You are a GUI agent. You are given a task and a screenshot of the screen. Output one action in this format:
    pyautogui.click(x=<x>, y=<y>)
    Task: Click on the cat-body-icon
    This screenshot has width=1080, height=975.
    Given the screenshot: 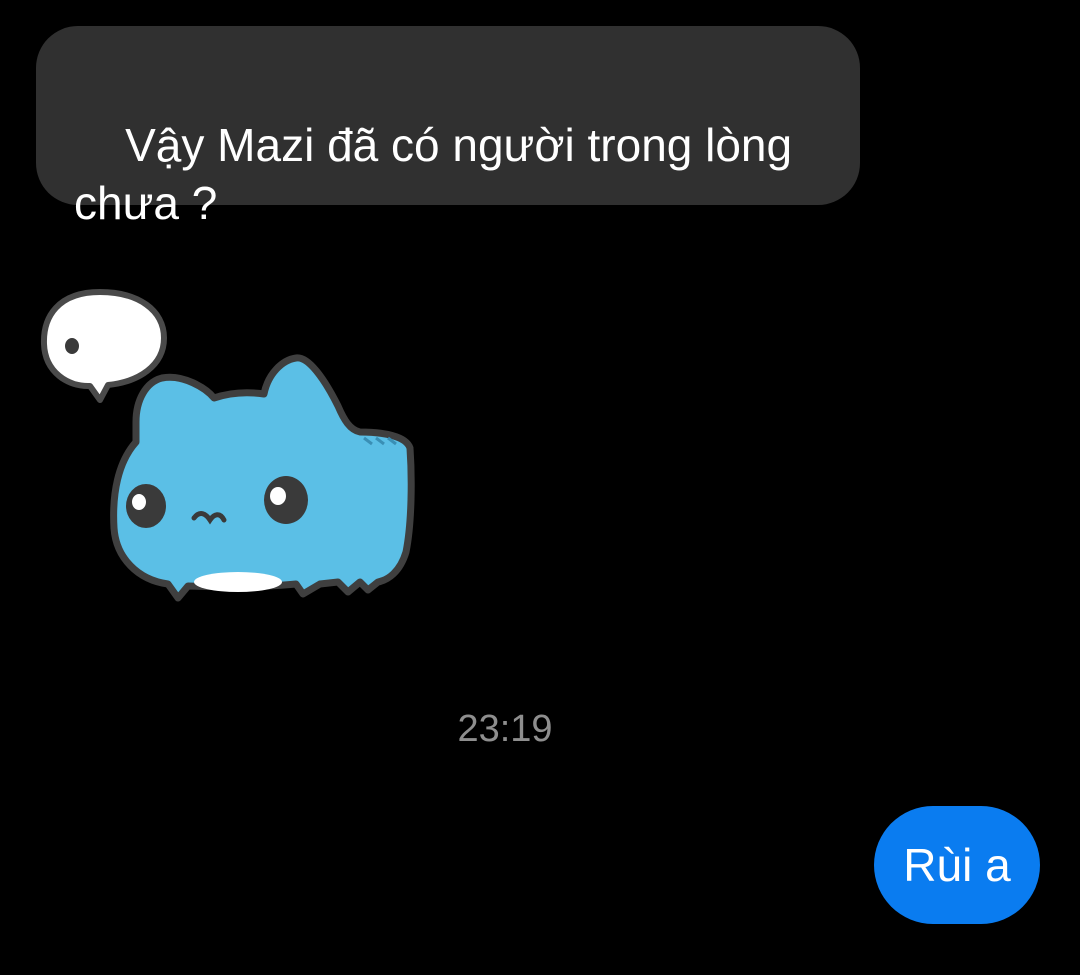 What is the action you would take?
    pyautogui.click(x=262, y=478)
    